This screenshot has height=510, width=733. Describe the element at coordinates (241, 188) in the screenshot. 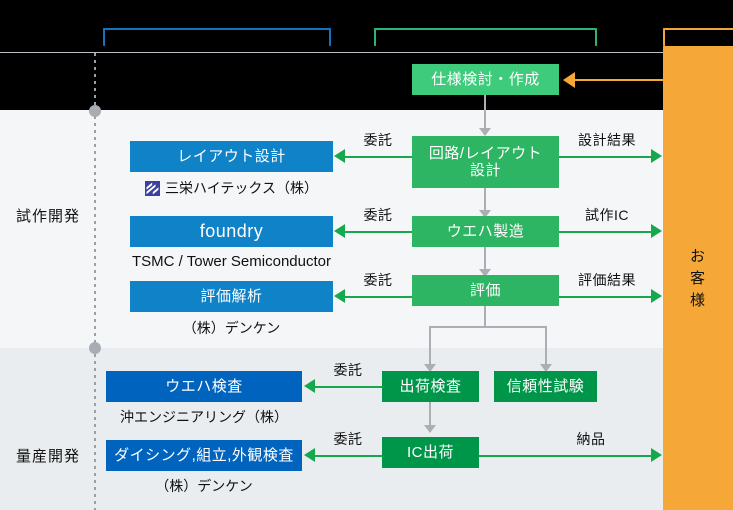

I see `vendor-sanei-hitecs-label: 三栄ハイテックス（株）` at that location.